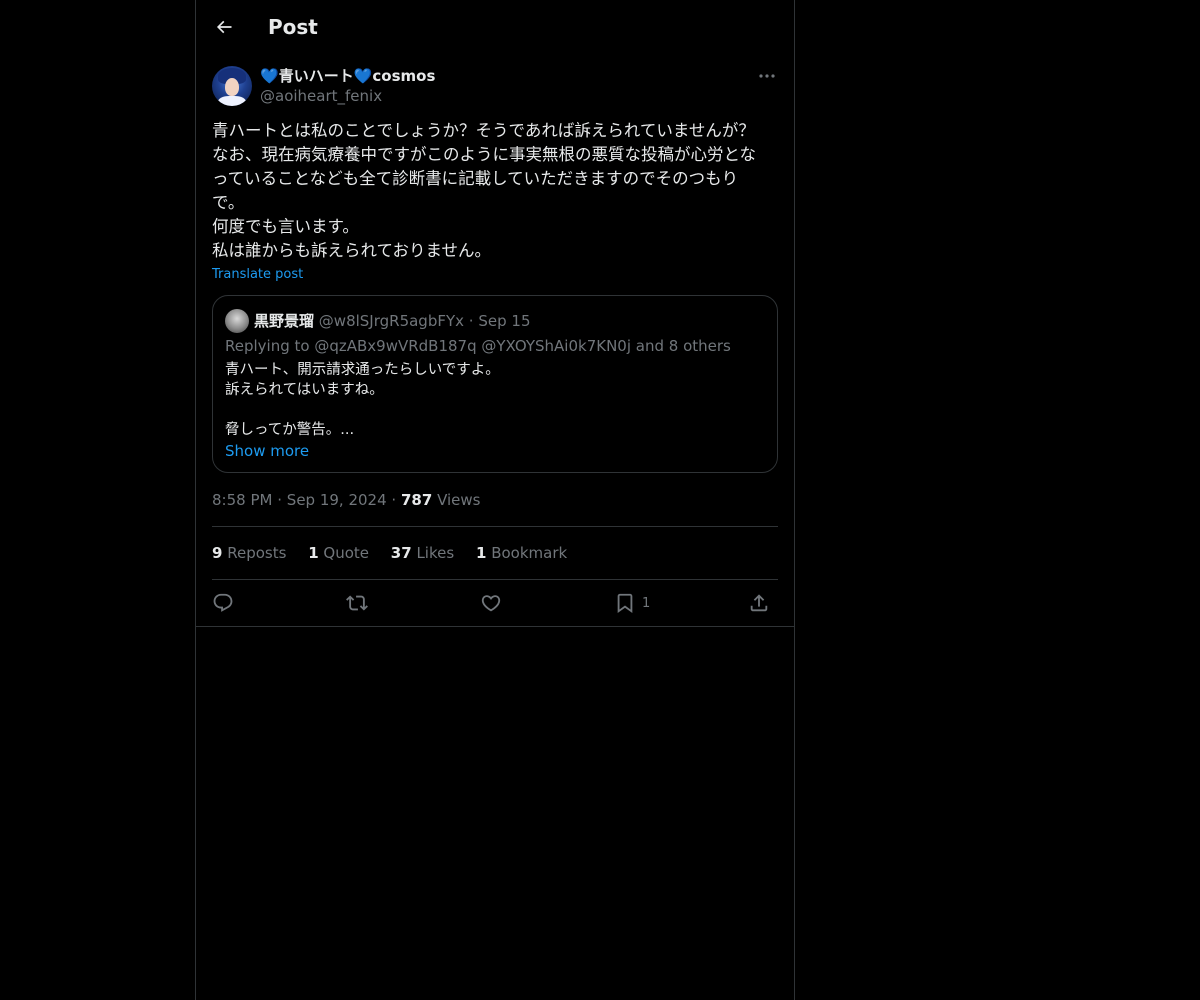 This screenshot has width=1200, height=1000. I want to click on share-button, so click(759, 603).